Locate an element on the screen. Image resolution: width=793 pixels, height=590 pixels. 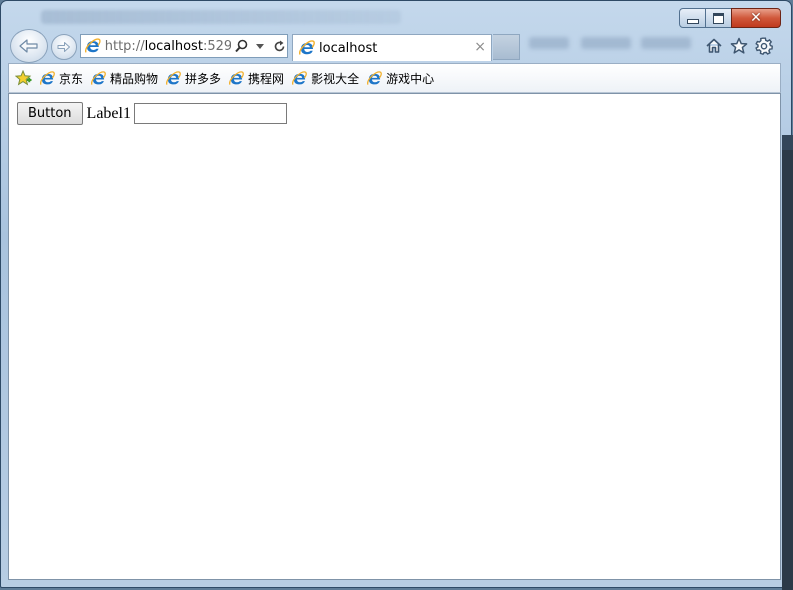
close-icon: ✕ is located at coordinates (756, 18).